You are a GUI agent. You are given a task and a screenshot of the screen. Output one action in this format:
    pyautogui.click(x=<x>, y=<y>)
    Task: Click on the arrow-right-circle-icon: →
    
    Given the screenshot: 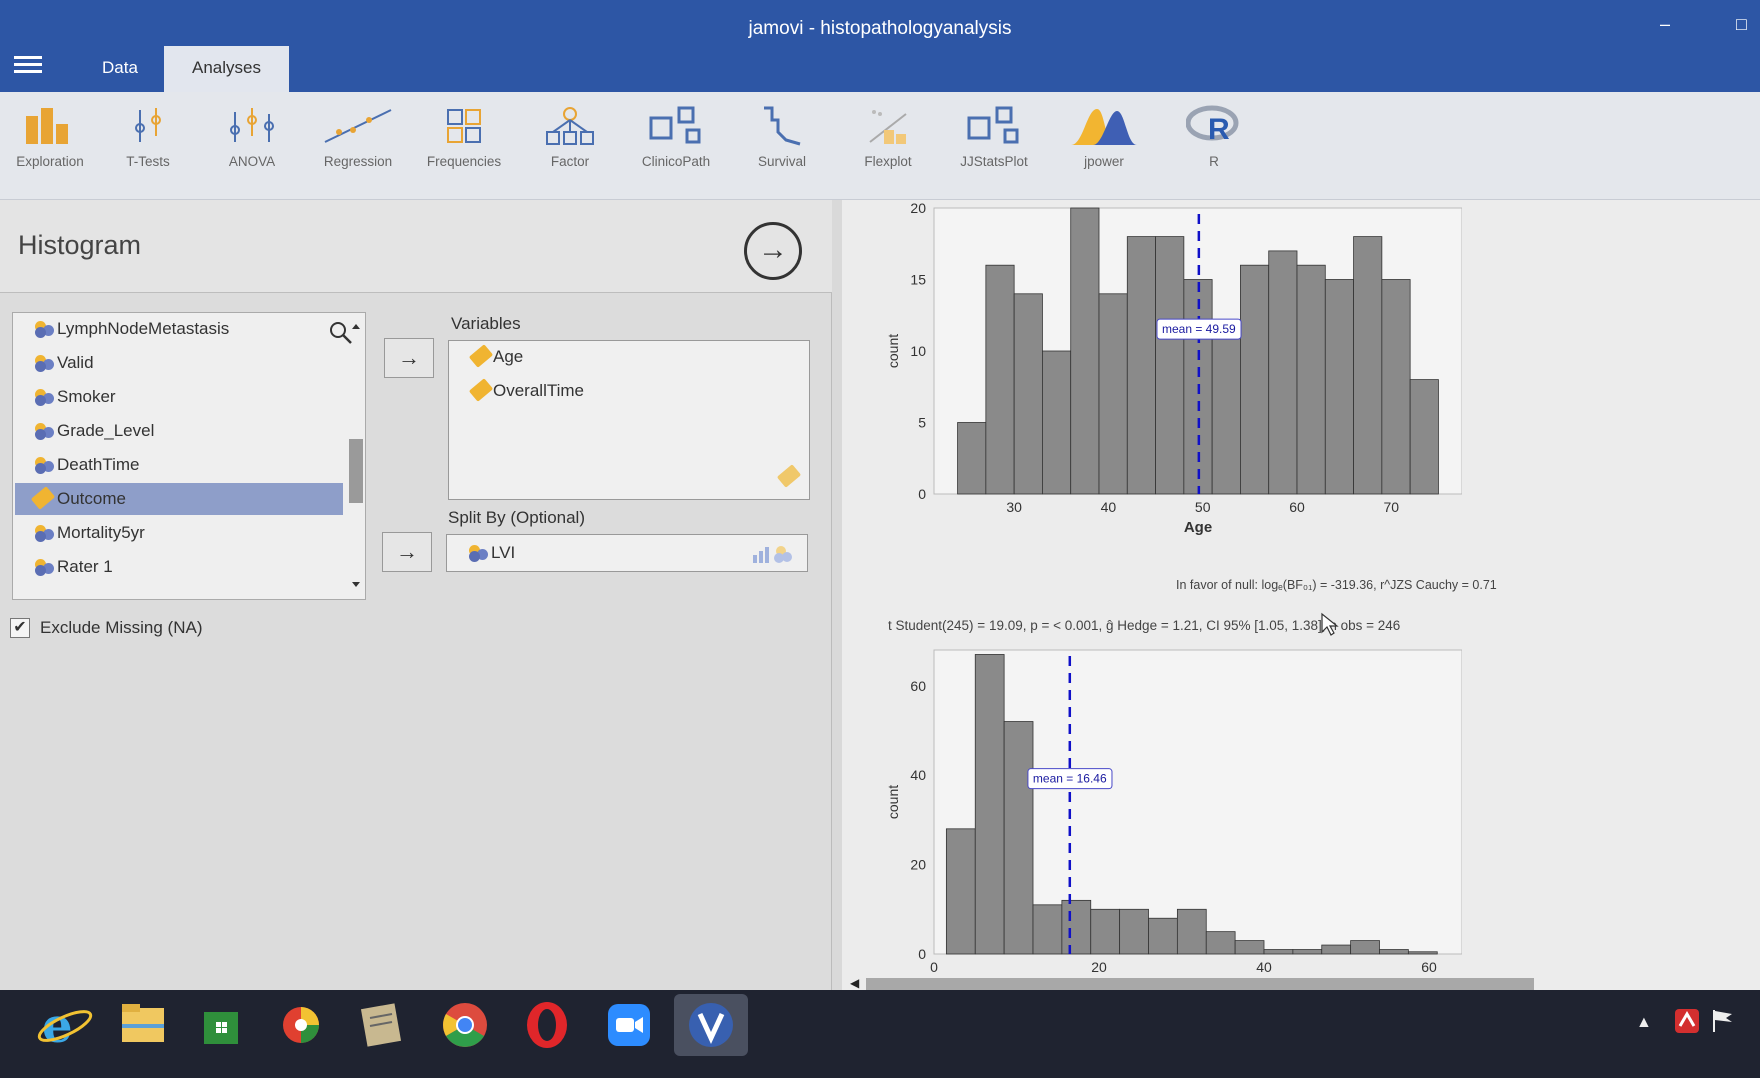 What is the action you would take?
    pyautogui.click(x=773, y=251)
    